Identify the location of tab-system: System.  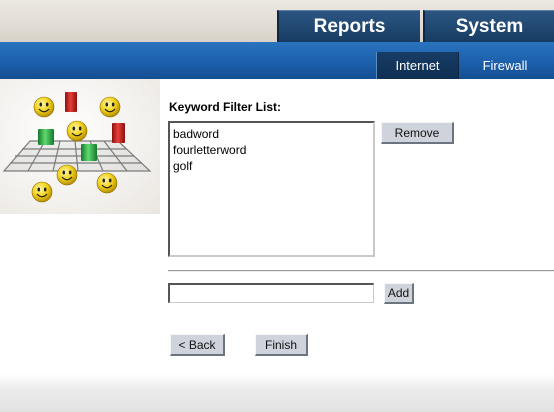
(488, 26).